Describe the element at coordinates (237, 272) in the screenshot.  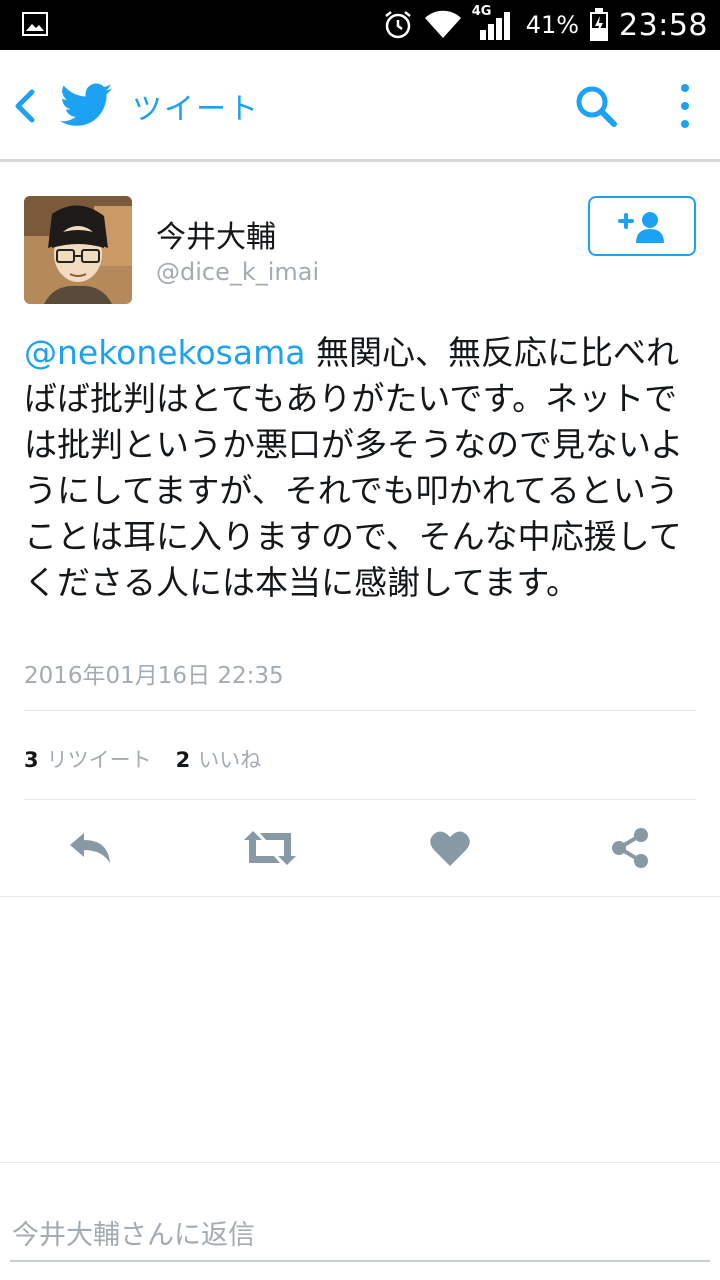
I see `author-handle: @dice_k_imai` at that location.